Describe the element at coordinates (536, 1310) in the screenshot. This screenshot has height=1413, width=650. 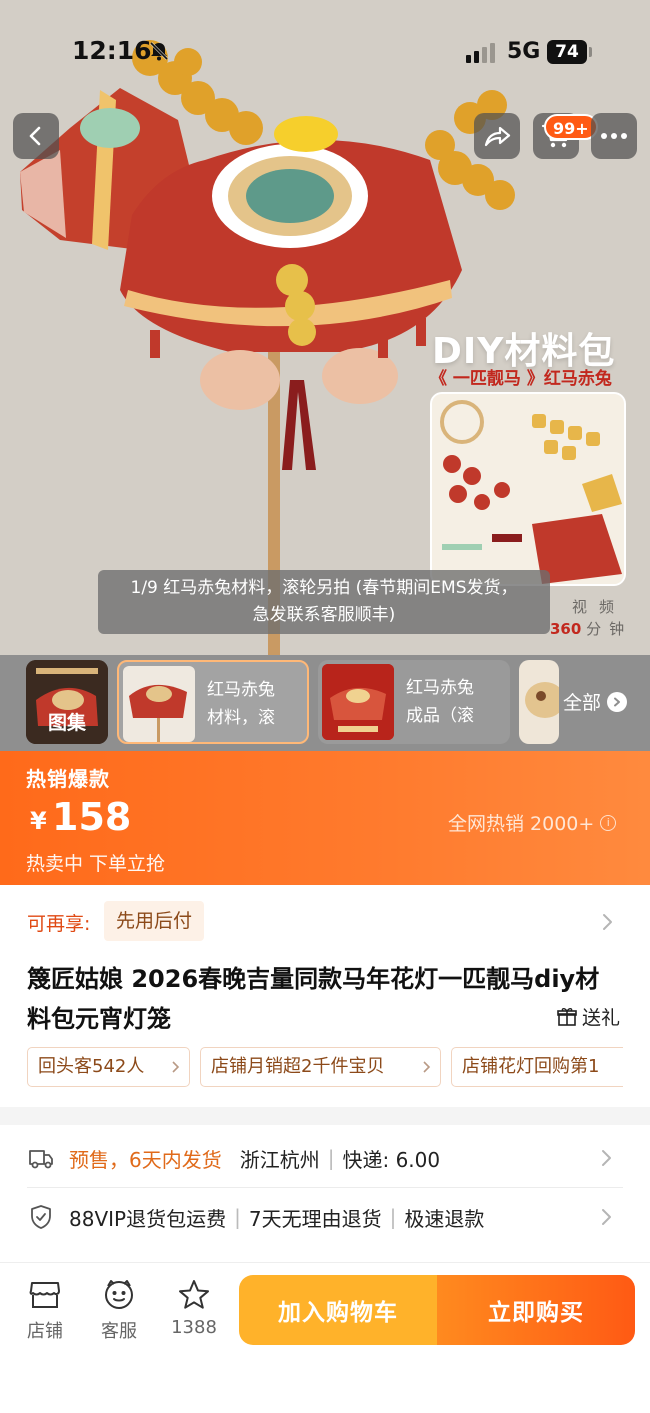
I see `buy-now-button: 立即购买` at that location.